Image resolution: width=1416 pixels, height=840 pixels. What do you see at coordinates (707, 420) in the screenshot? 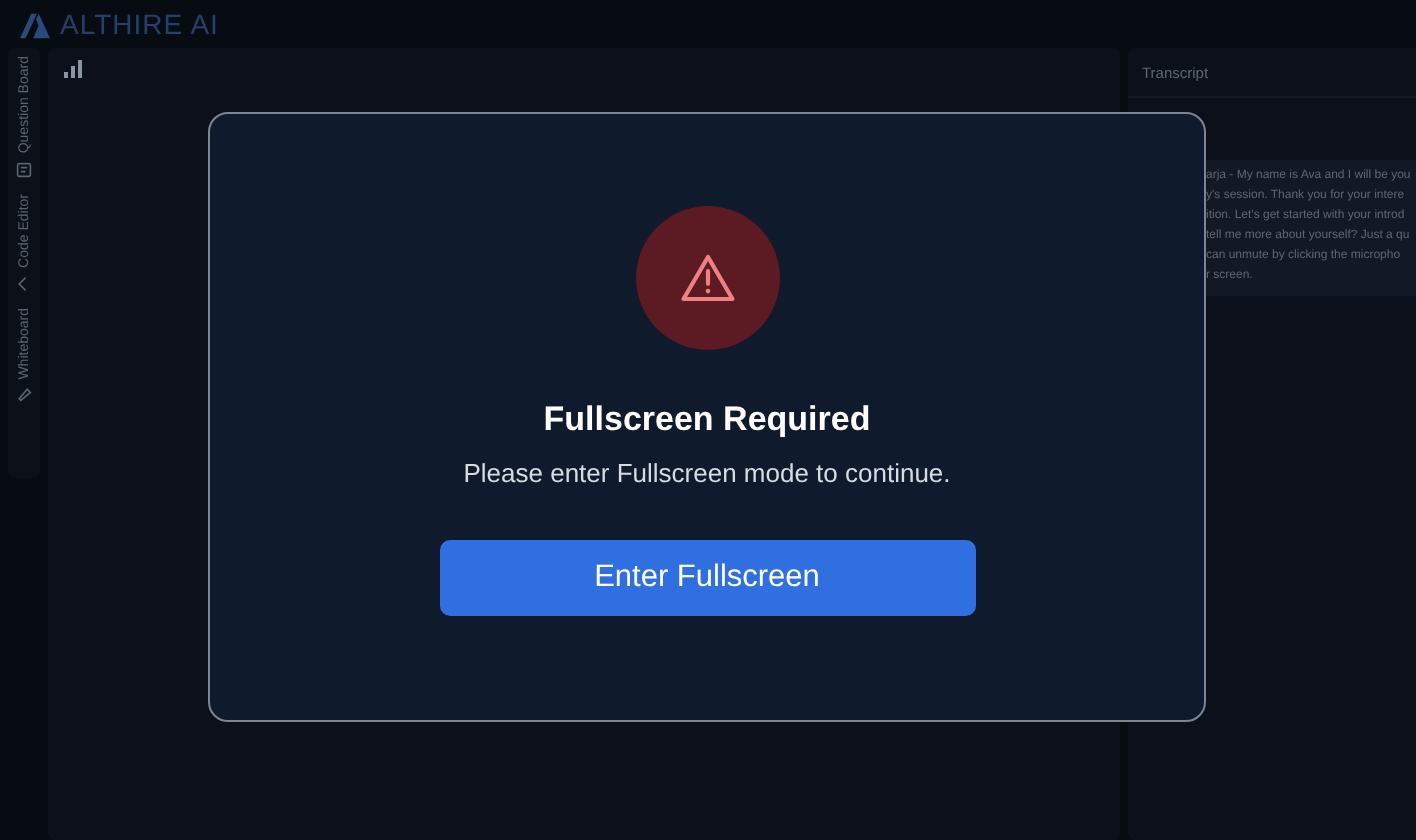
I see `dialog-title: Fullscreen Required` at bounding box center [707, 420].